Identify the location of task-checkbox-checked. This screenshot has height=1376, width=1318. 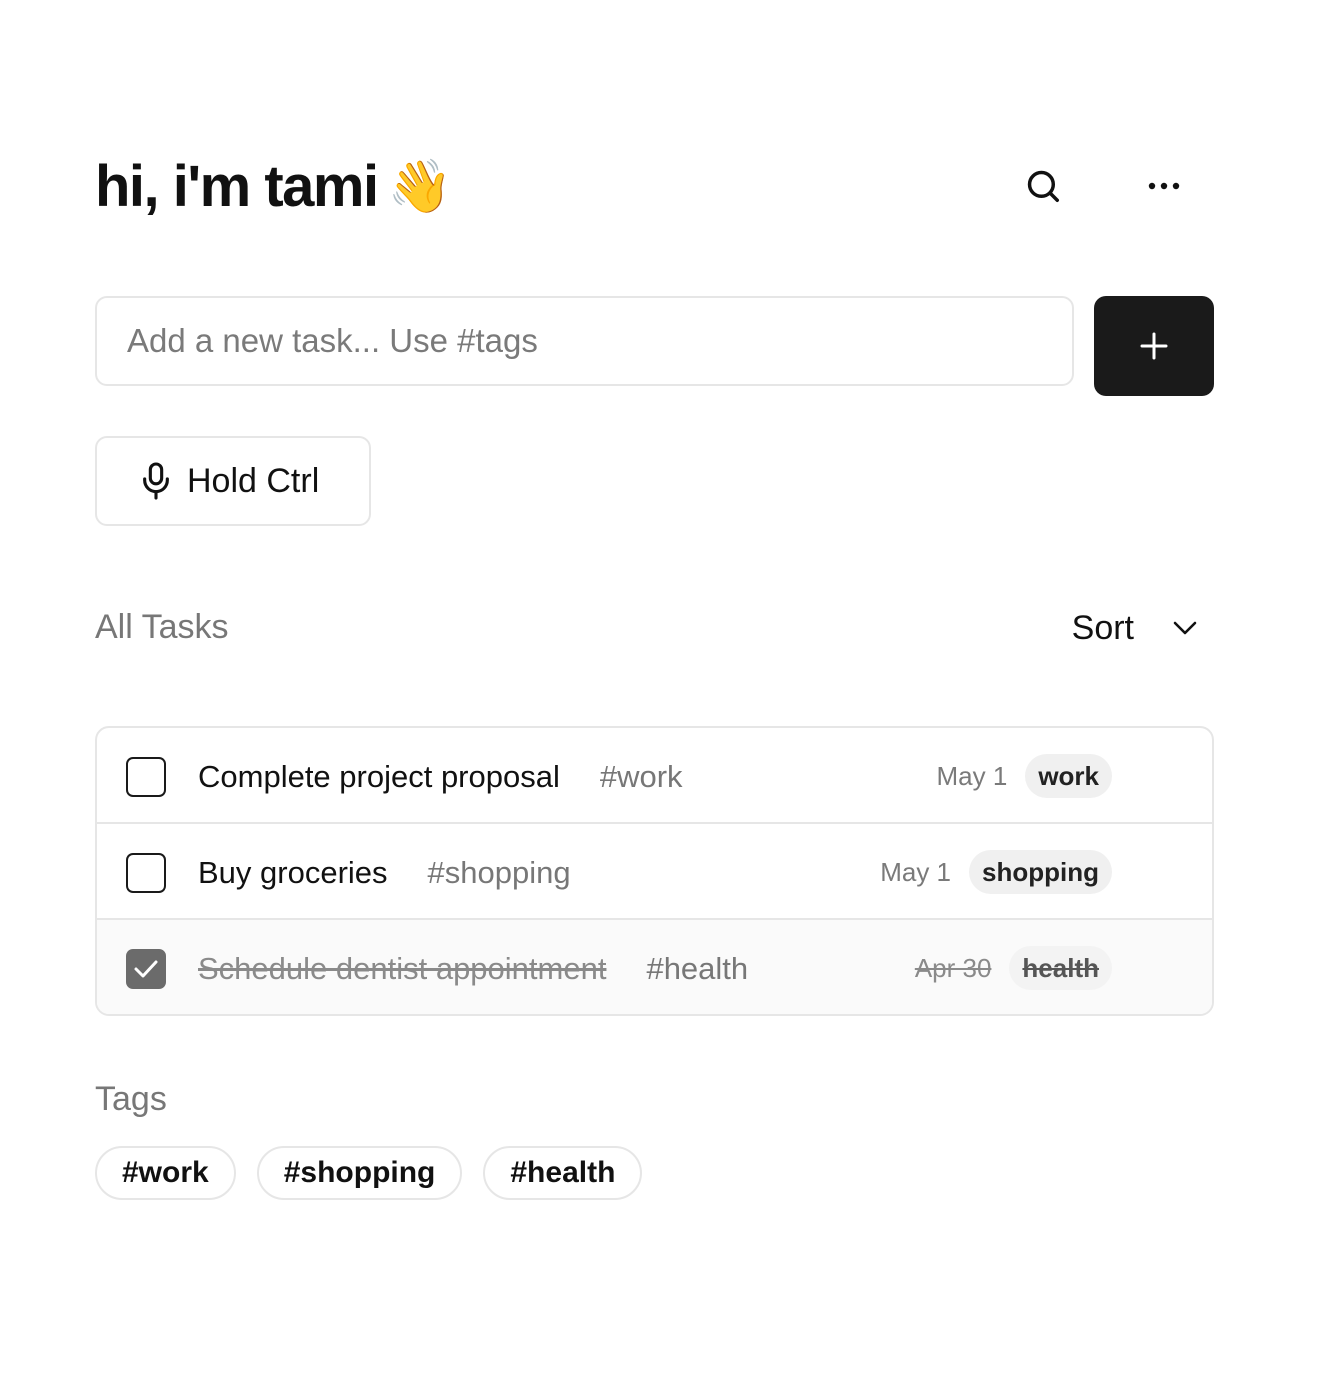
(146, 969).